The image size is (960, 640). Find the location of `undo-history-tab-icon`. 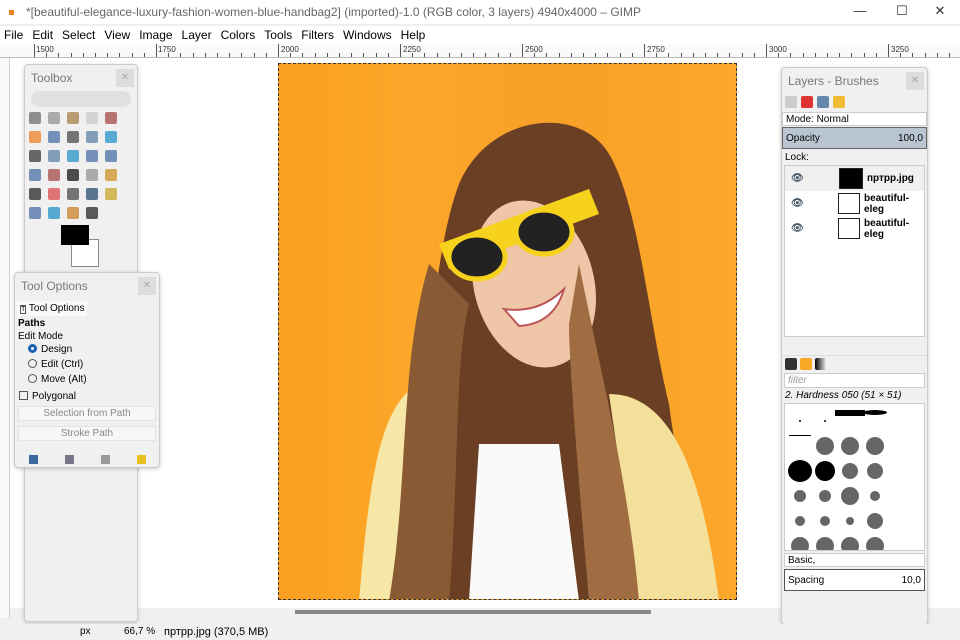

undo-history-tab-icon is located at coordinates (839, 102).